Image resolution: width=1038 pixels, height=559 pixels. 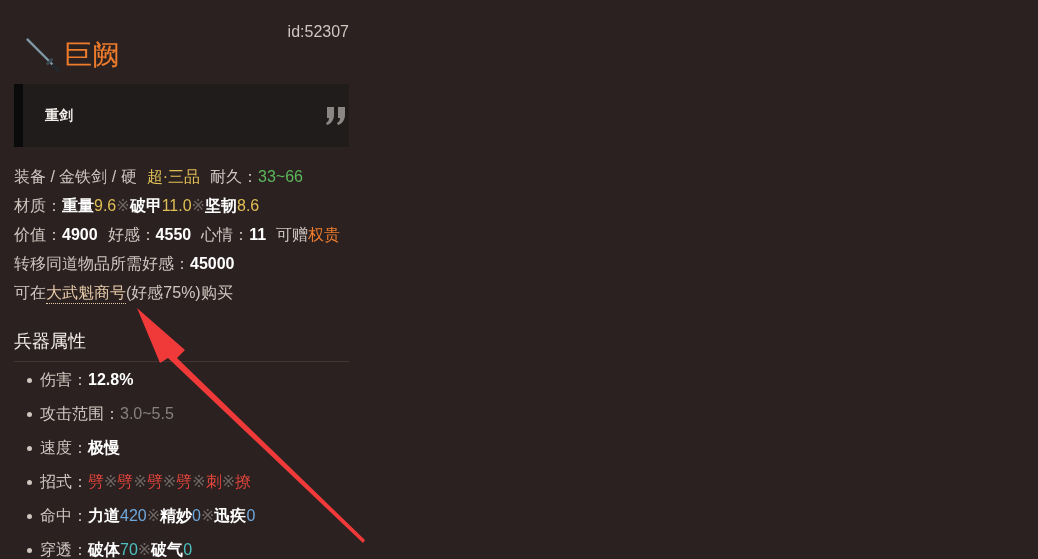 What do you see at coordinates (148, 516) in the screenshot?
I see `attribute-text: 命中：力道420※精妙0※迅疾0` at bounding box center [148, 516].